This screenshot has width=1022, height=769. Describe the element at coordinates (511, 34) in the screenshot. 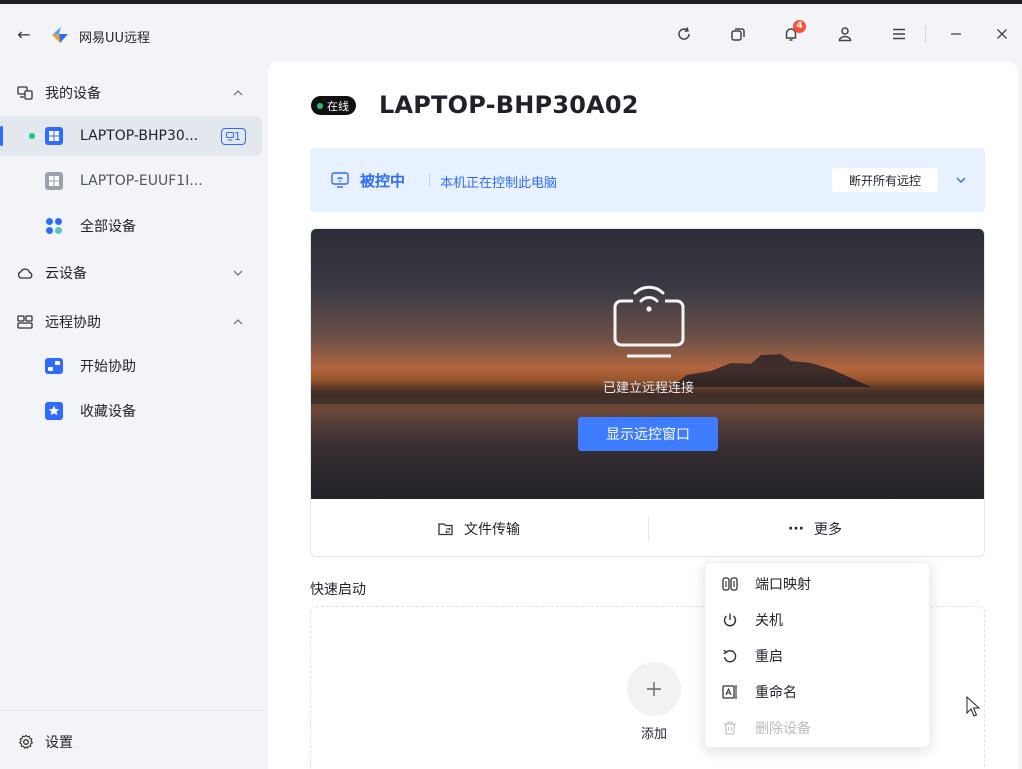

I see `title-bar: ← 网易UU远程 4` at that location.